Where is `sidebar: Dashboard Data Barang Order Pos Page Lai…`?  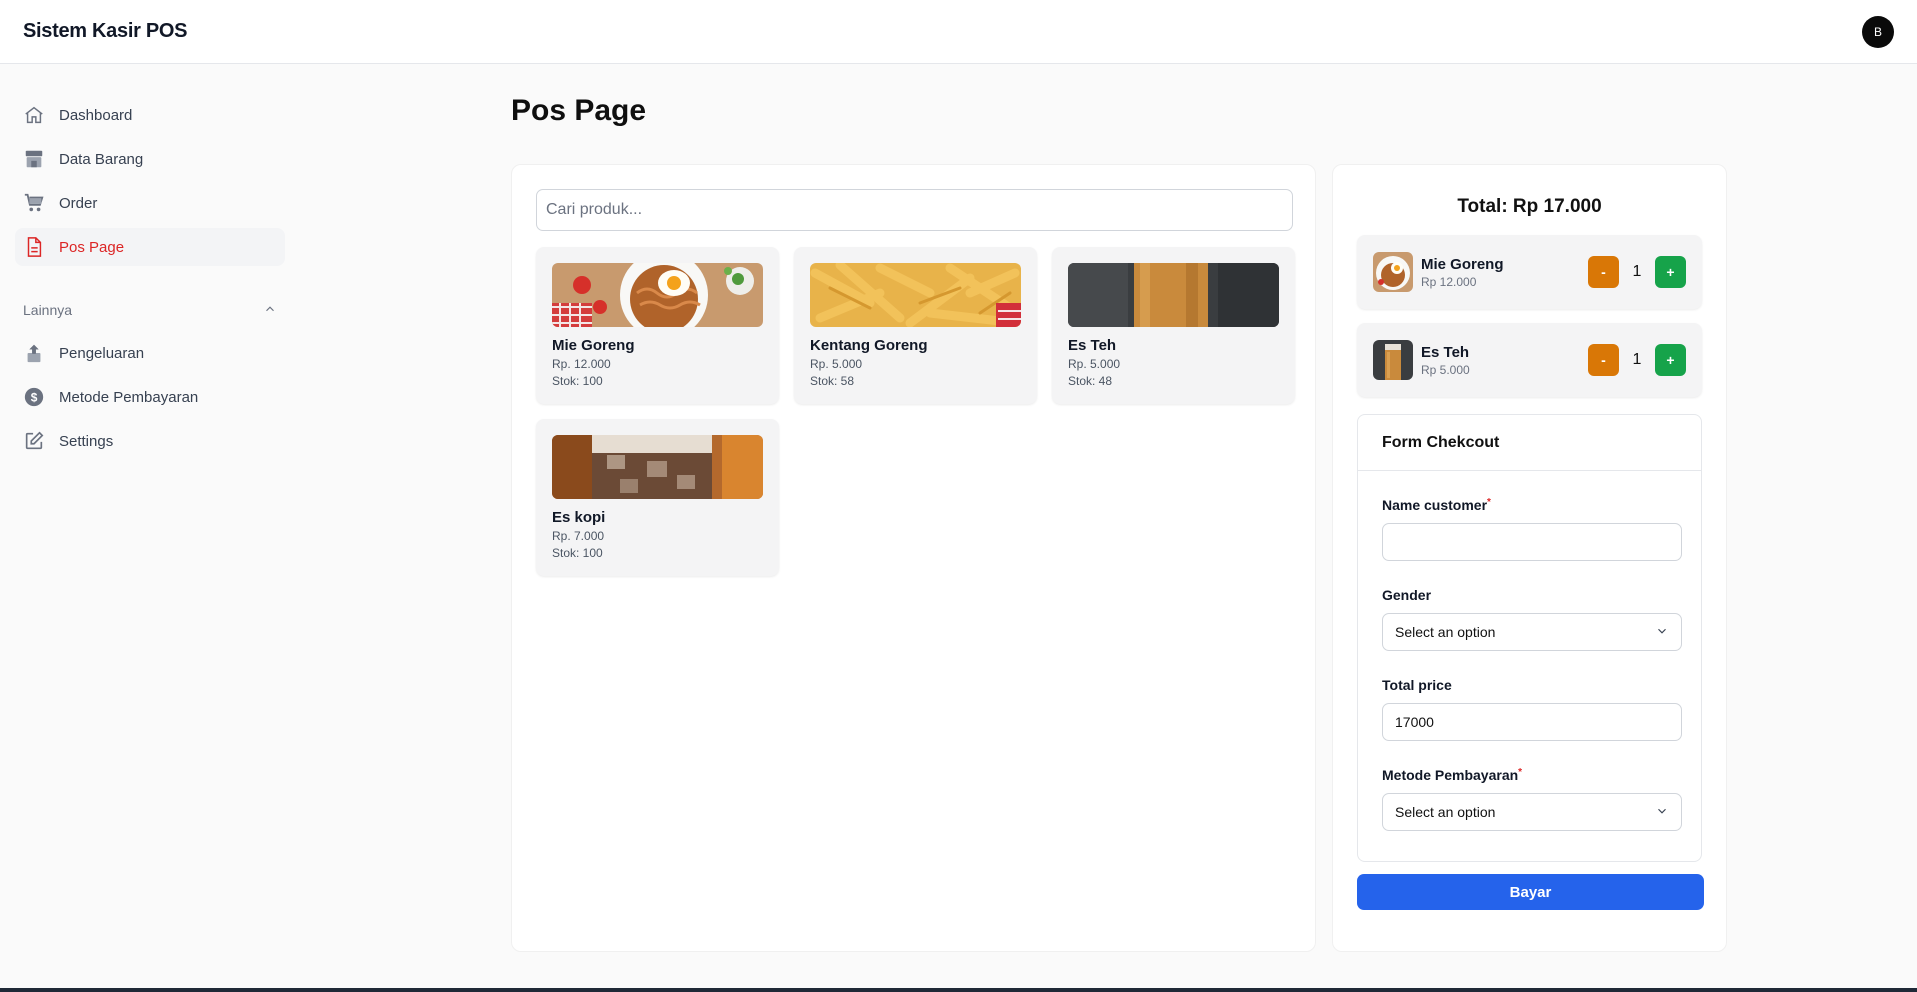
sidebar: Dashboard Data Barang Order Pos Page Lai… is located at coordinates (150, 281).